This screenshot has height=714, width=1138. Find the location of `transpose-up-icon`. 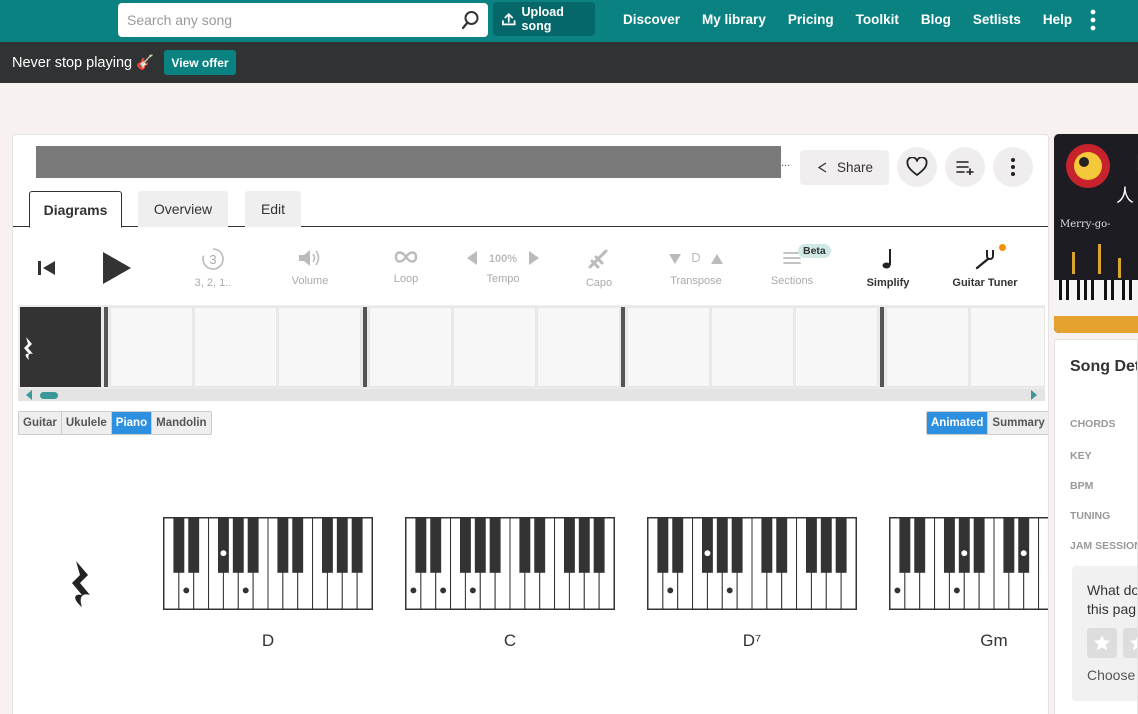

transpose-up-icon is located at coordinates (717, 259).